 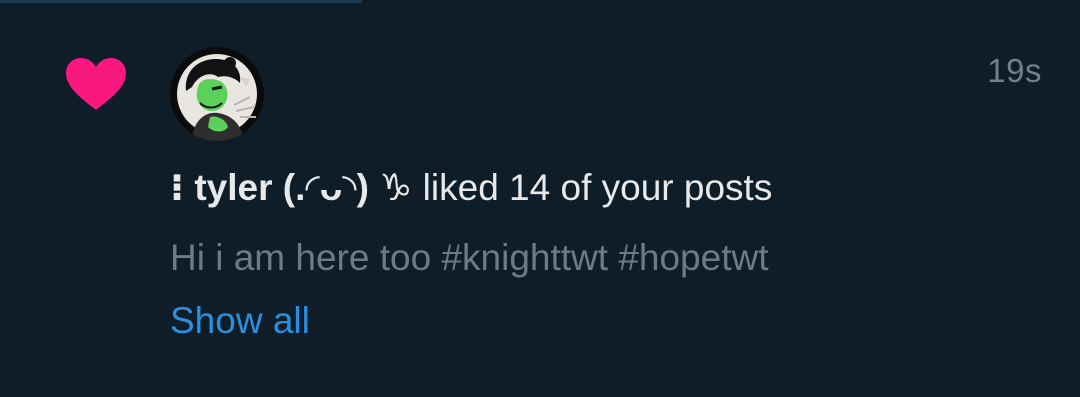 I want to click on timestamp: 19s, so click(x=1014, y=70).